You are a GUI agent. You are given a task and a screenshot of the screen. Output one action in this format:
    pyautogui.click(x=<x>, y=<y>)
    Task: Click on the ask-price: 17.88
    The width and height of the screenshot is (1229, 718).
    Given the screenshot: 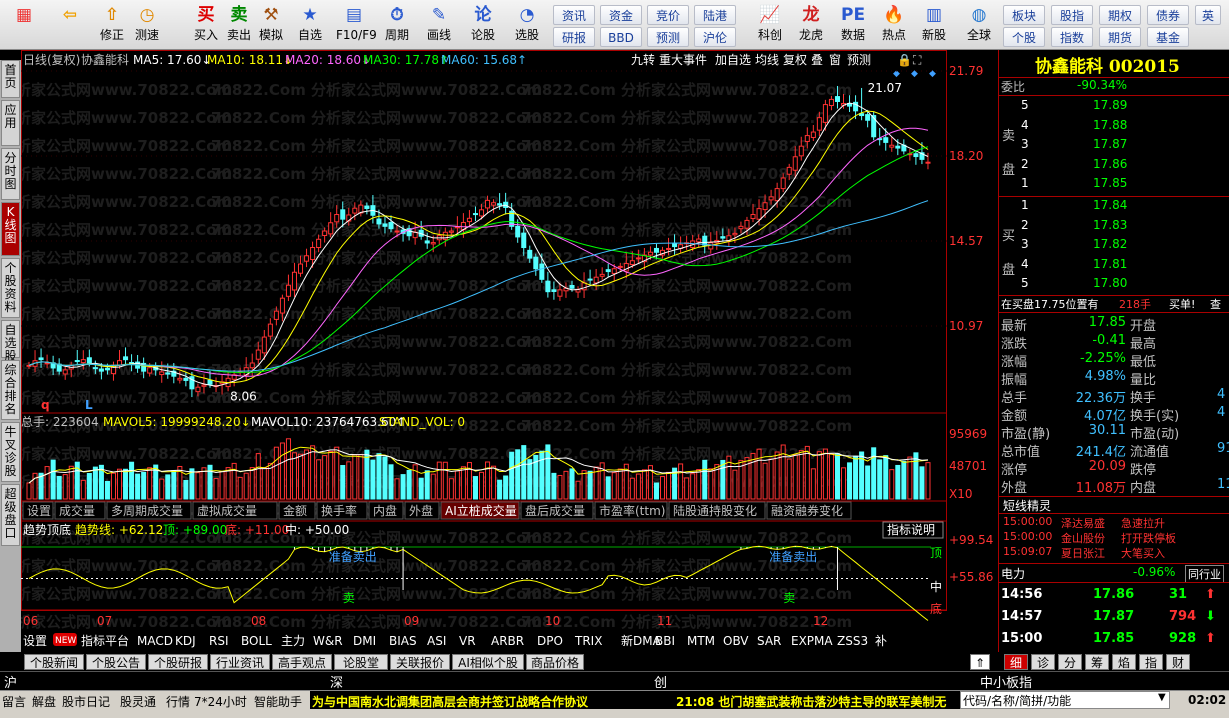 What is the action you would take?
    pyautogui.click(x=1110, y=125)
    